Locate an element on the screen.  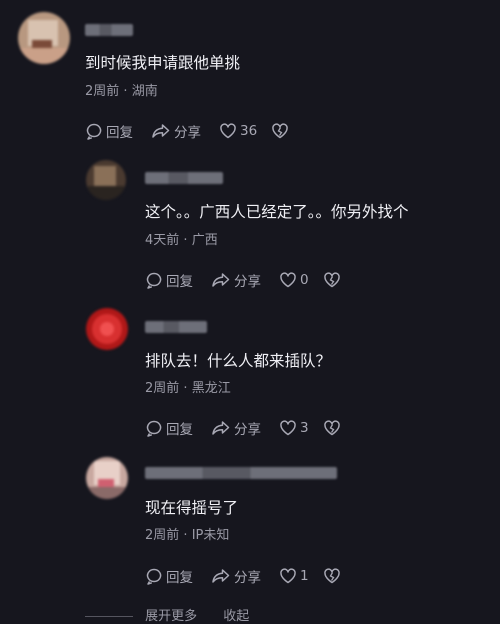
comment-actions: 回复 分享 36 is located at coordinates (197, 131).